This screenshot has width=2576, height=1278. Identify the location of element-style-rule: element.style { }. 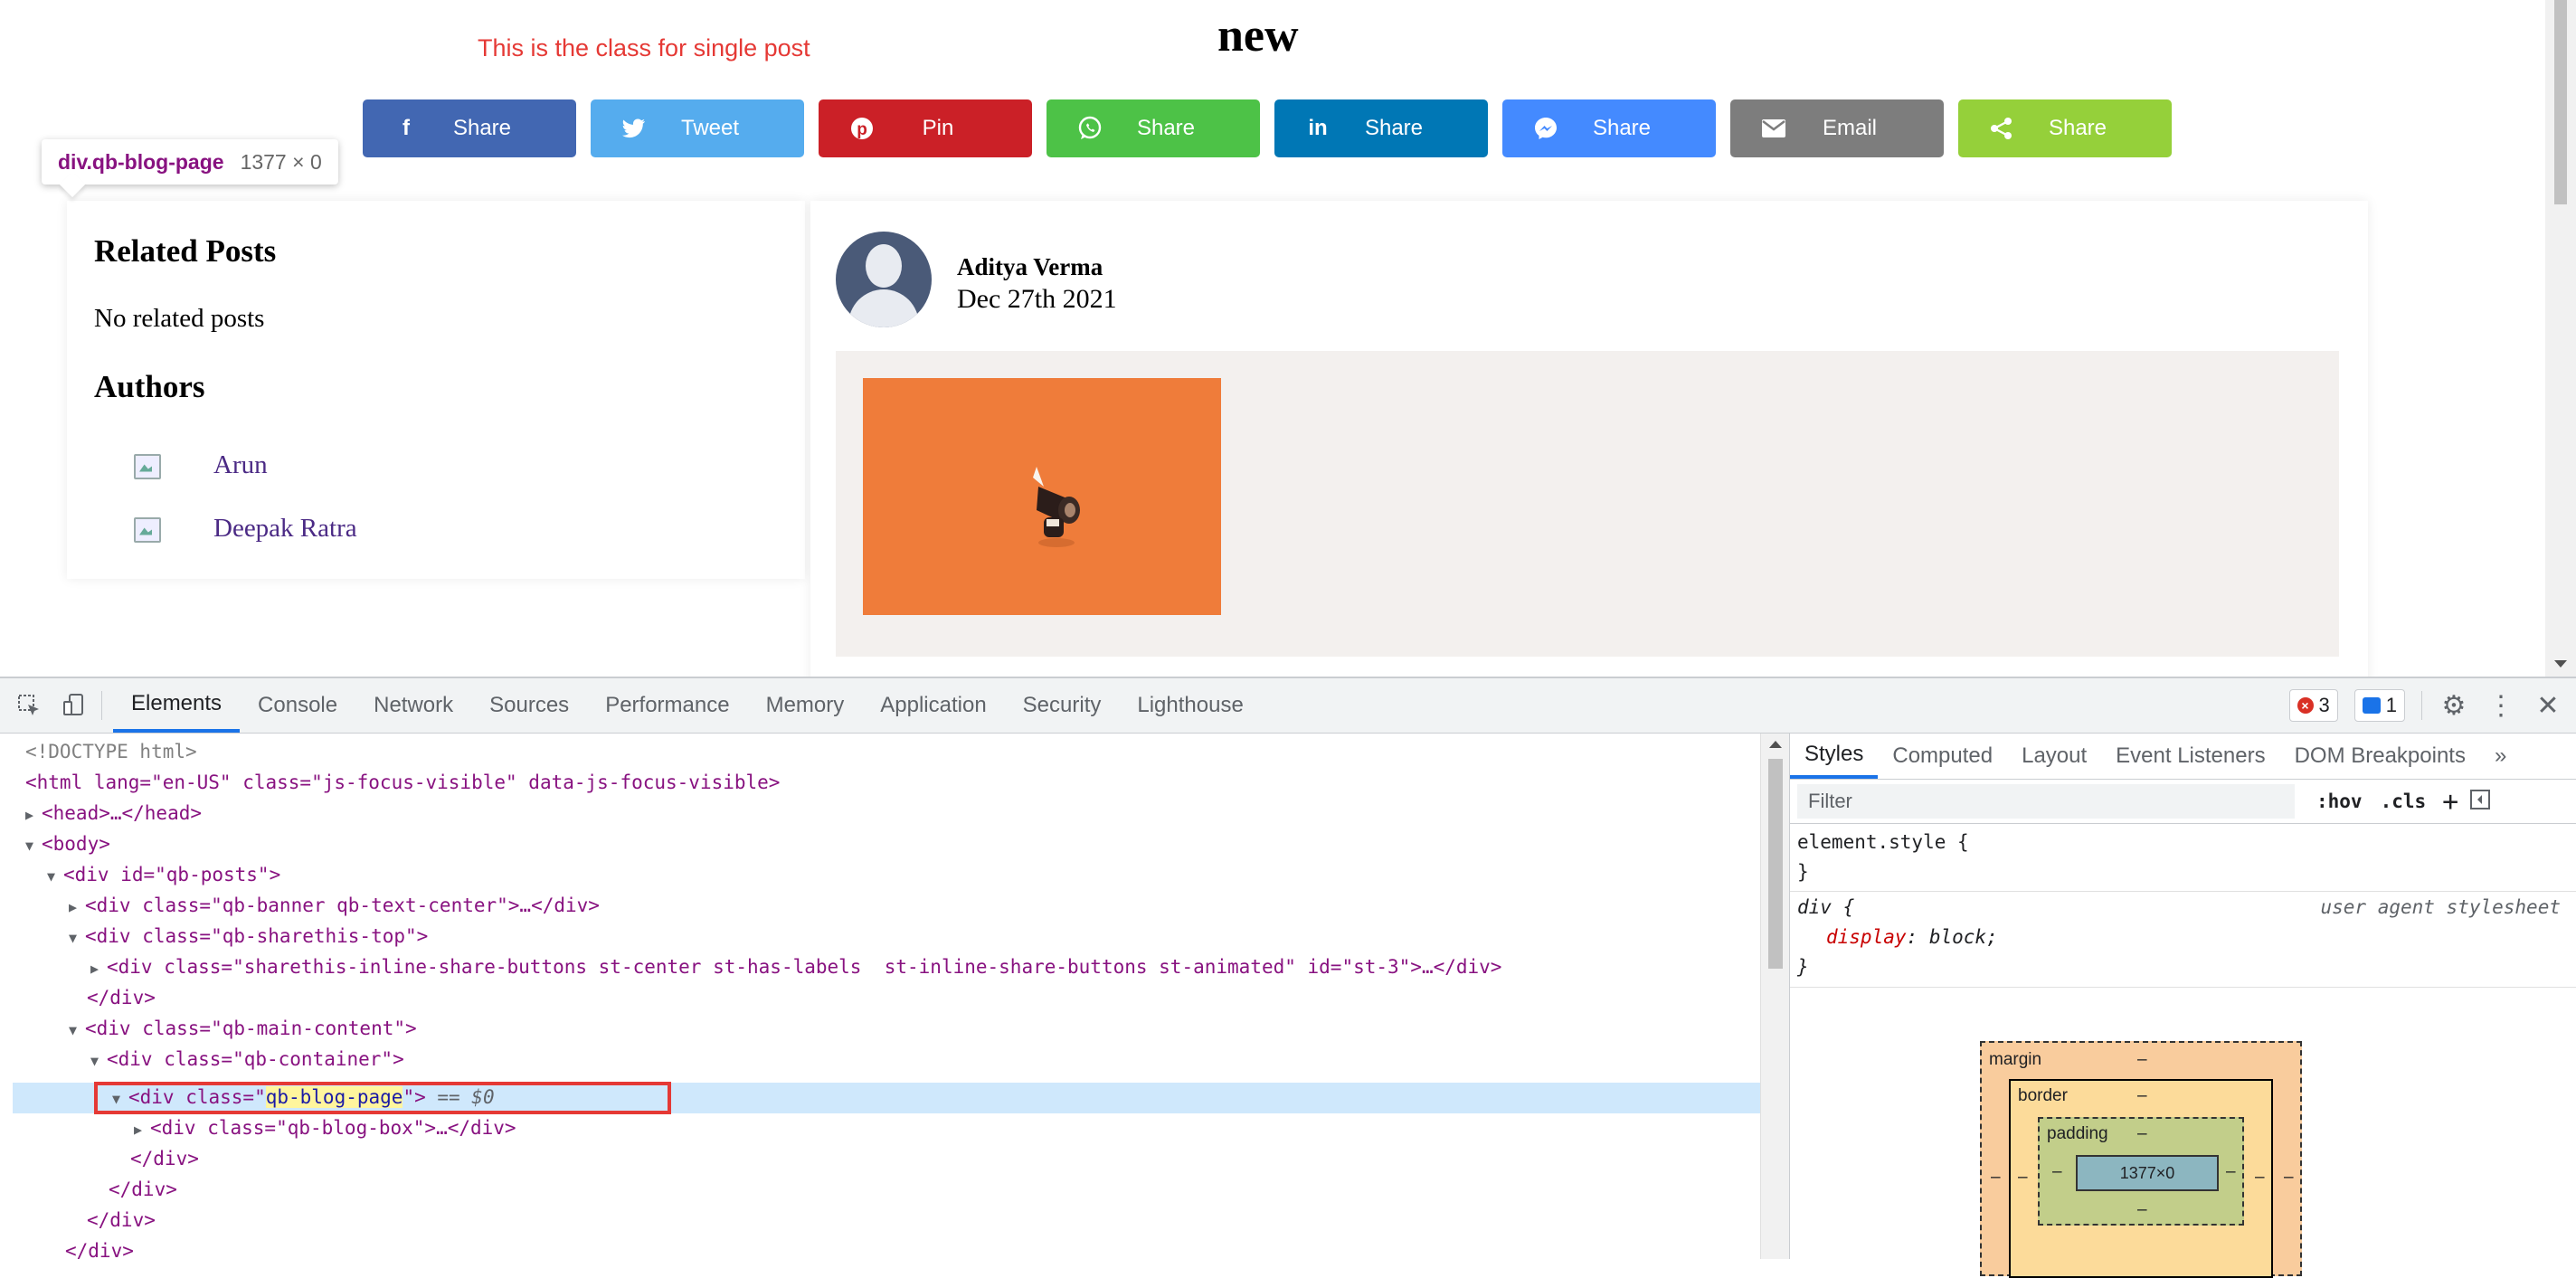
(2183, 857).